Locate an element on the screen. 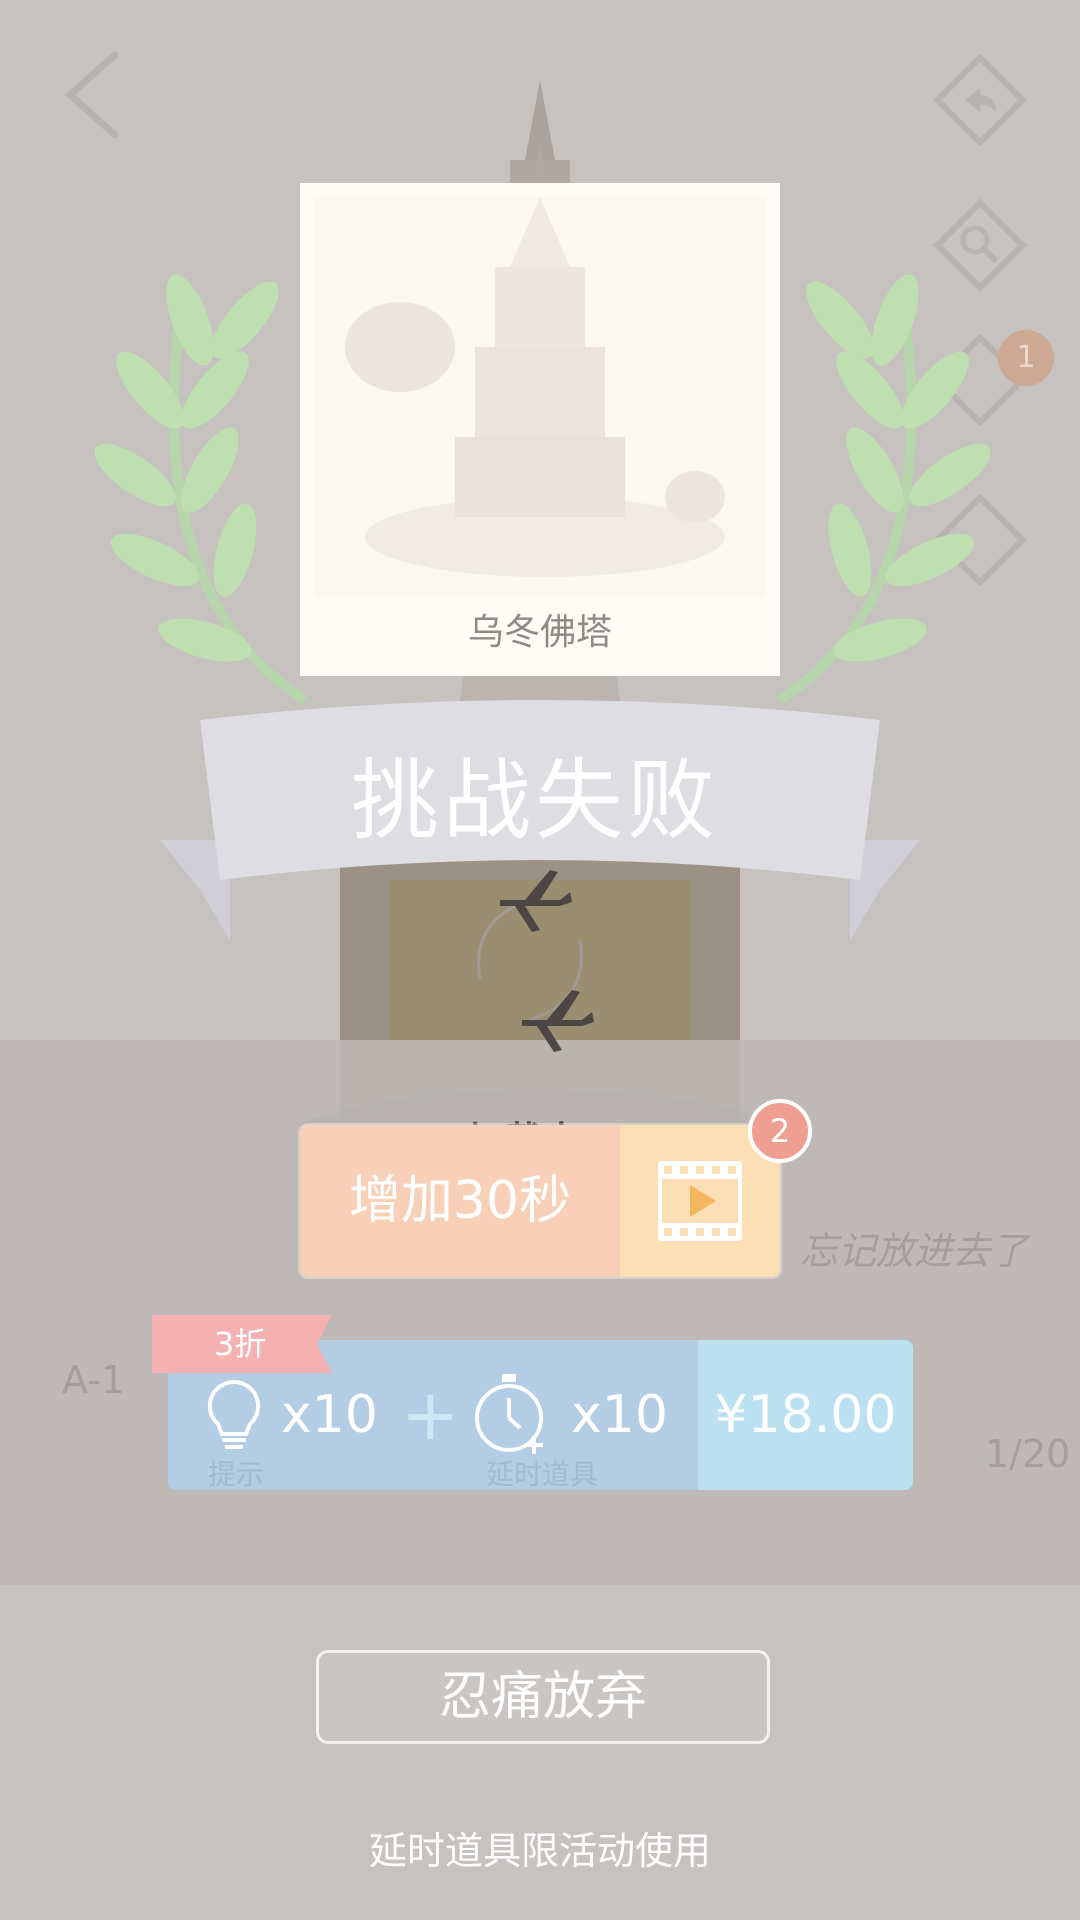  challenge-failed-title: 挑战失败 is located at coordinates (534, 800).